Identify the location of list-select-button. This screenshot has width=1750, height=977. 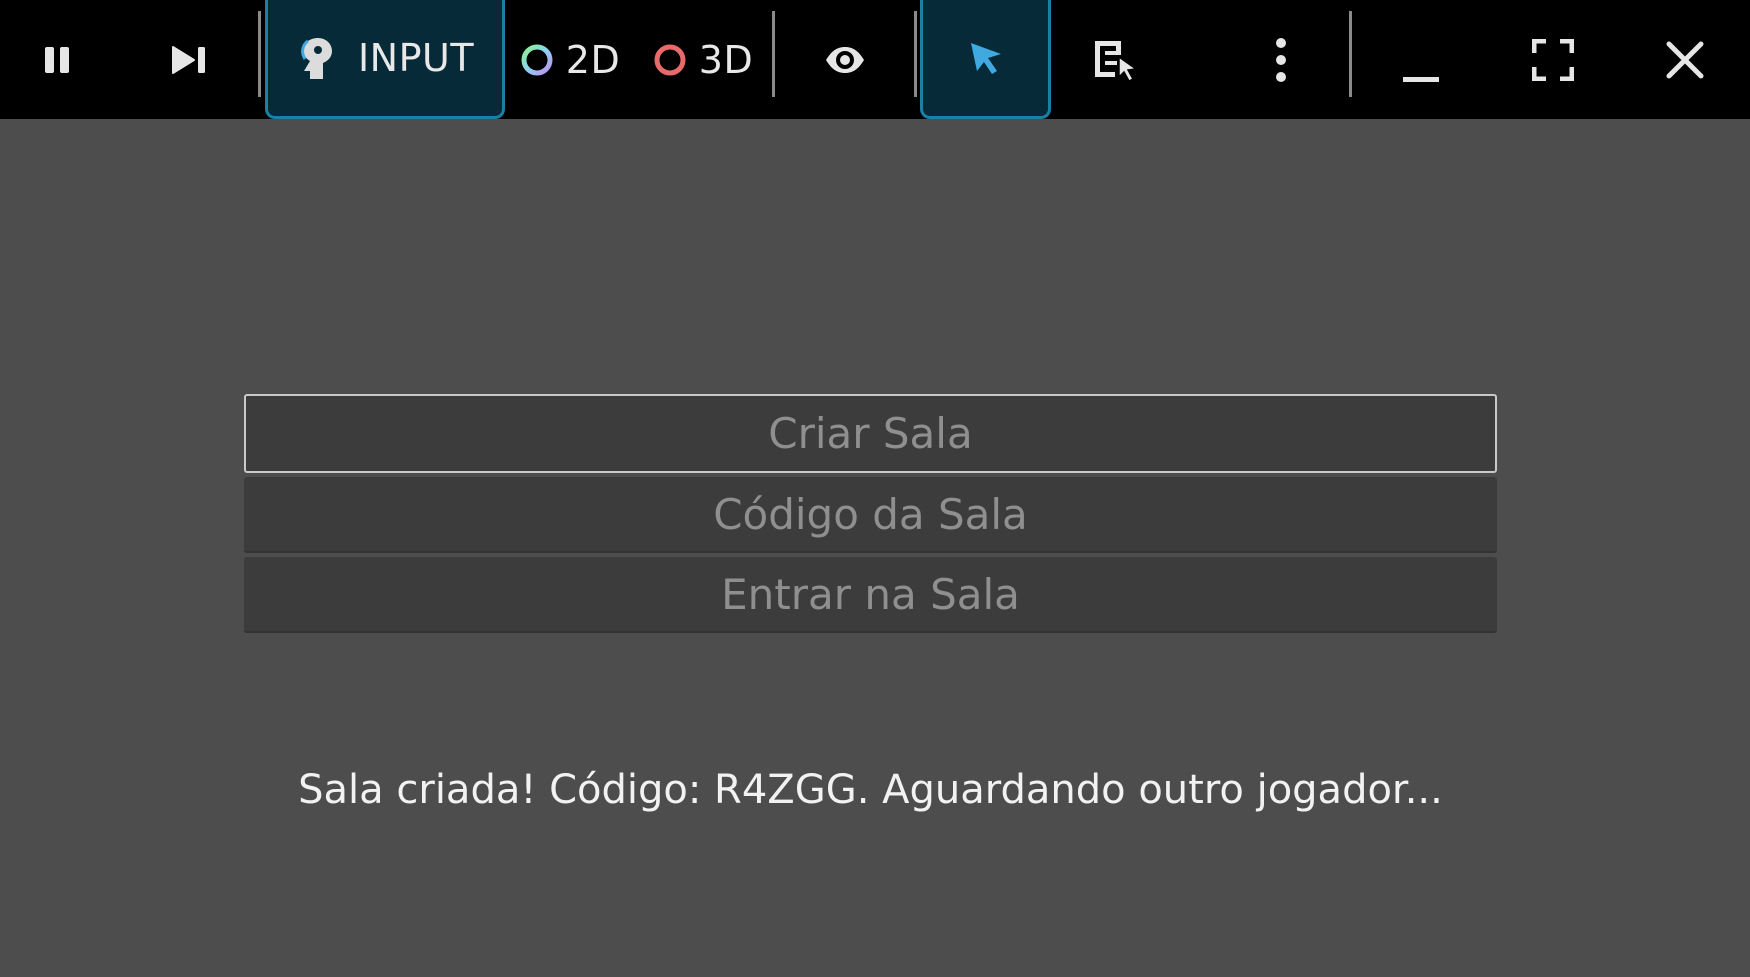
(1116, 59).